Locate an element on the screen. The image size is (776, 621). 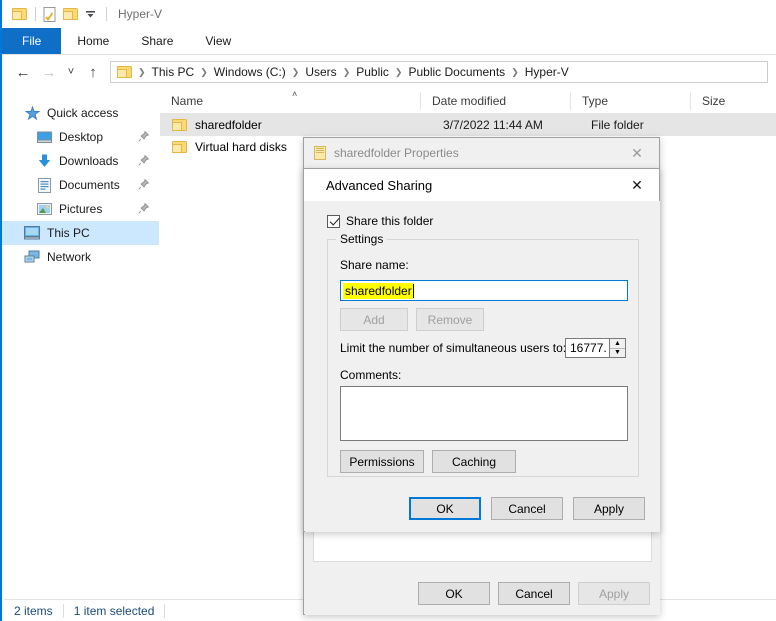
sidebar-label: Desktop is located at coordinates (81, 137).